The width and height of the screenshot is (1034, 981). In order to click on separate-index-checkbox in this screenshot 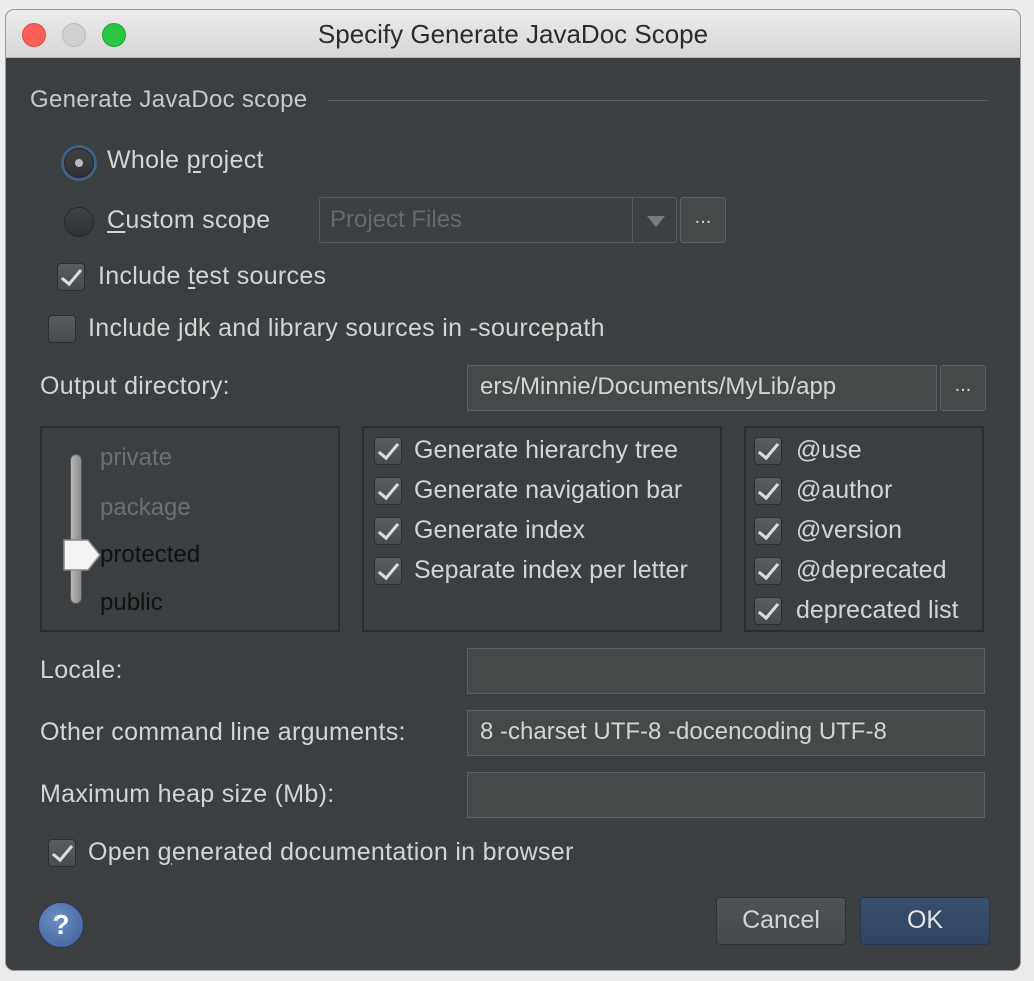, I will do `click(388, 571)`.